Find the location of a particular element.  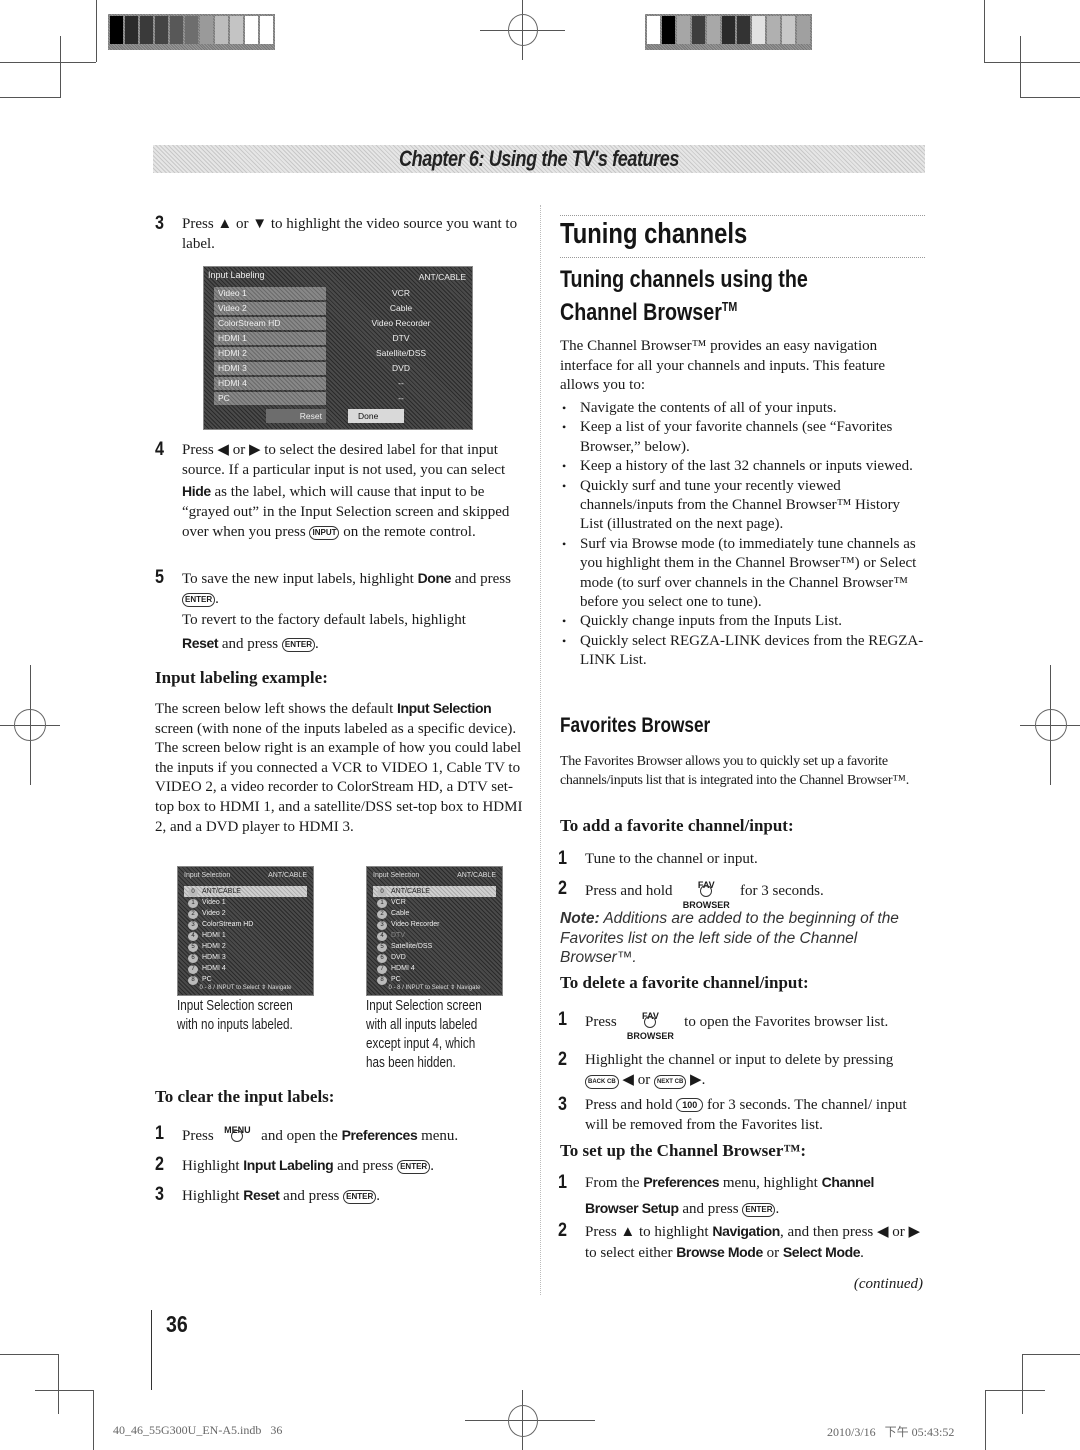

input-label-value: DVD is located at coordinates (401, 368).